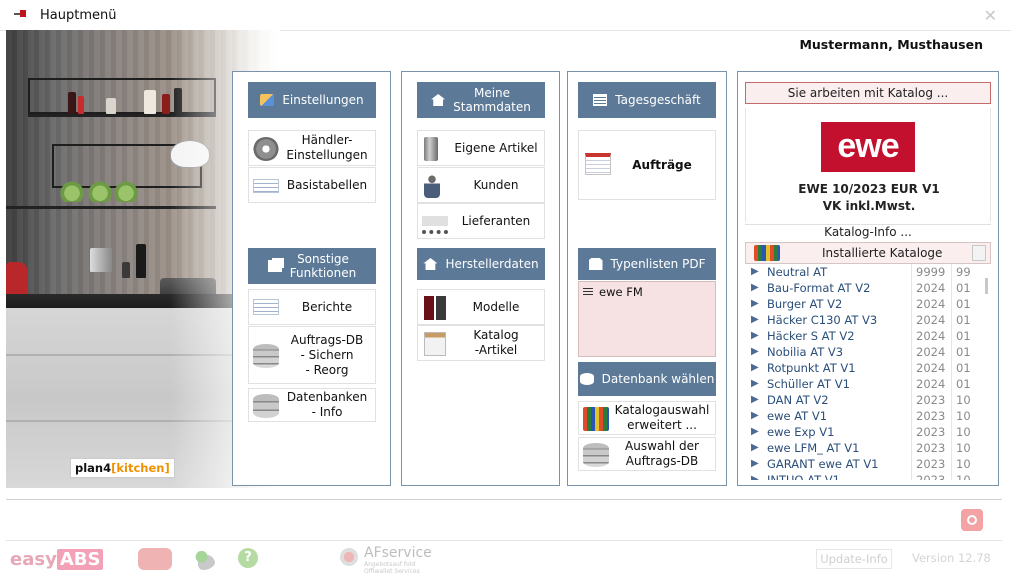 The width and height of the screenshot is (1011, 586). What do you see at coordinates (868, 416) in the screenshot?
I see `catalog-row: ▶ ewe AT V1 2023 10` at bounding box center [868, 416].